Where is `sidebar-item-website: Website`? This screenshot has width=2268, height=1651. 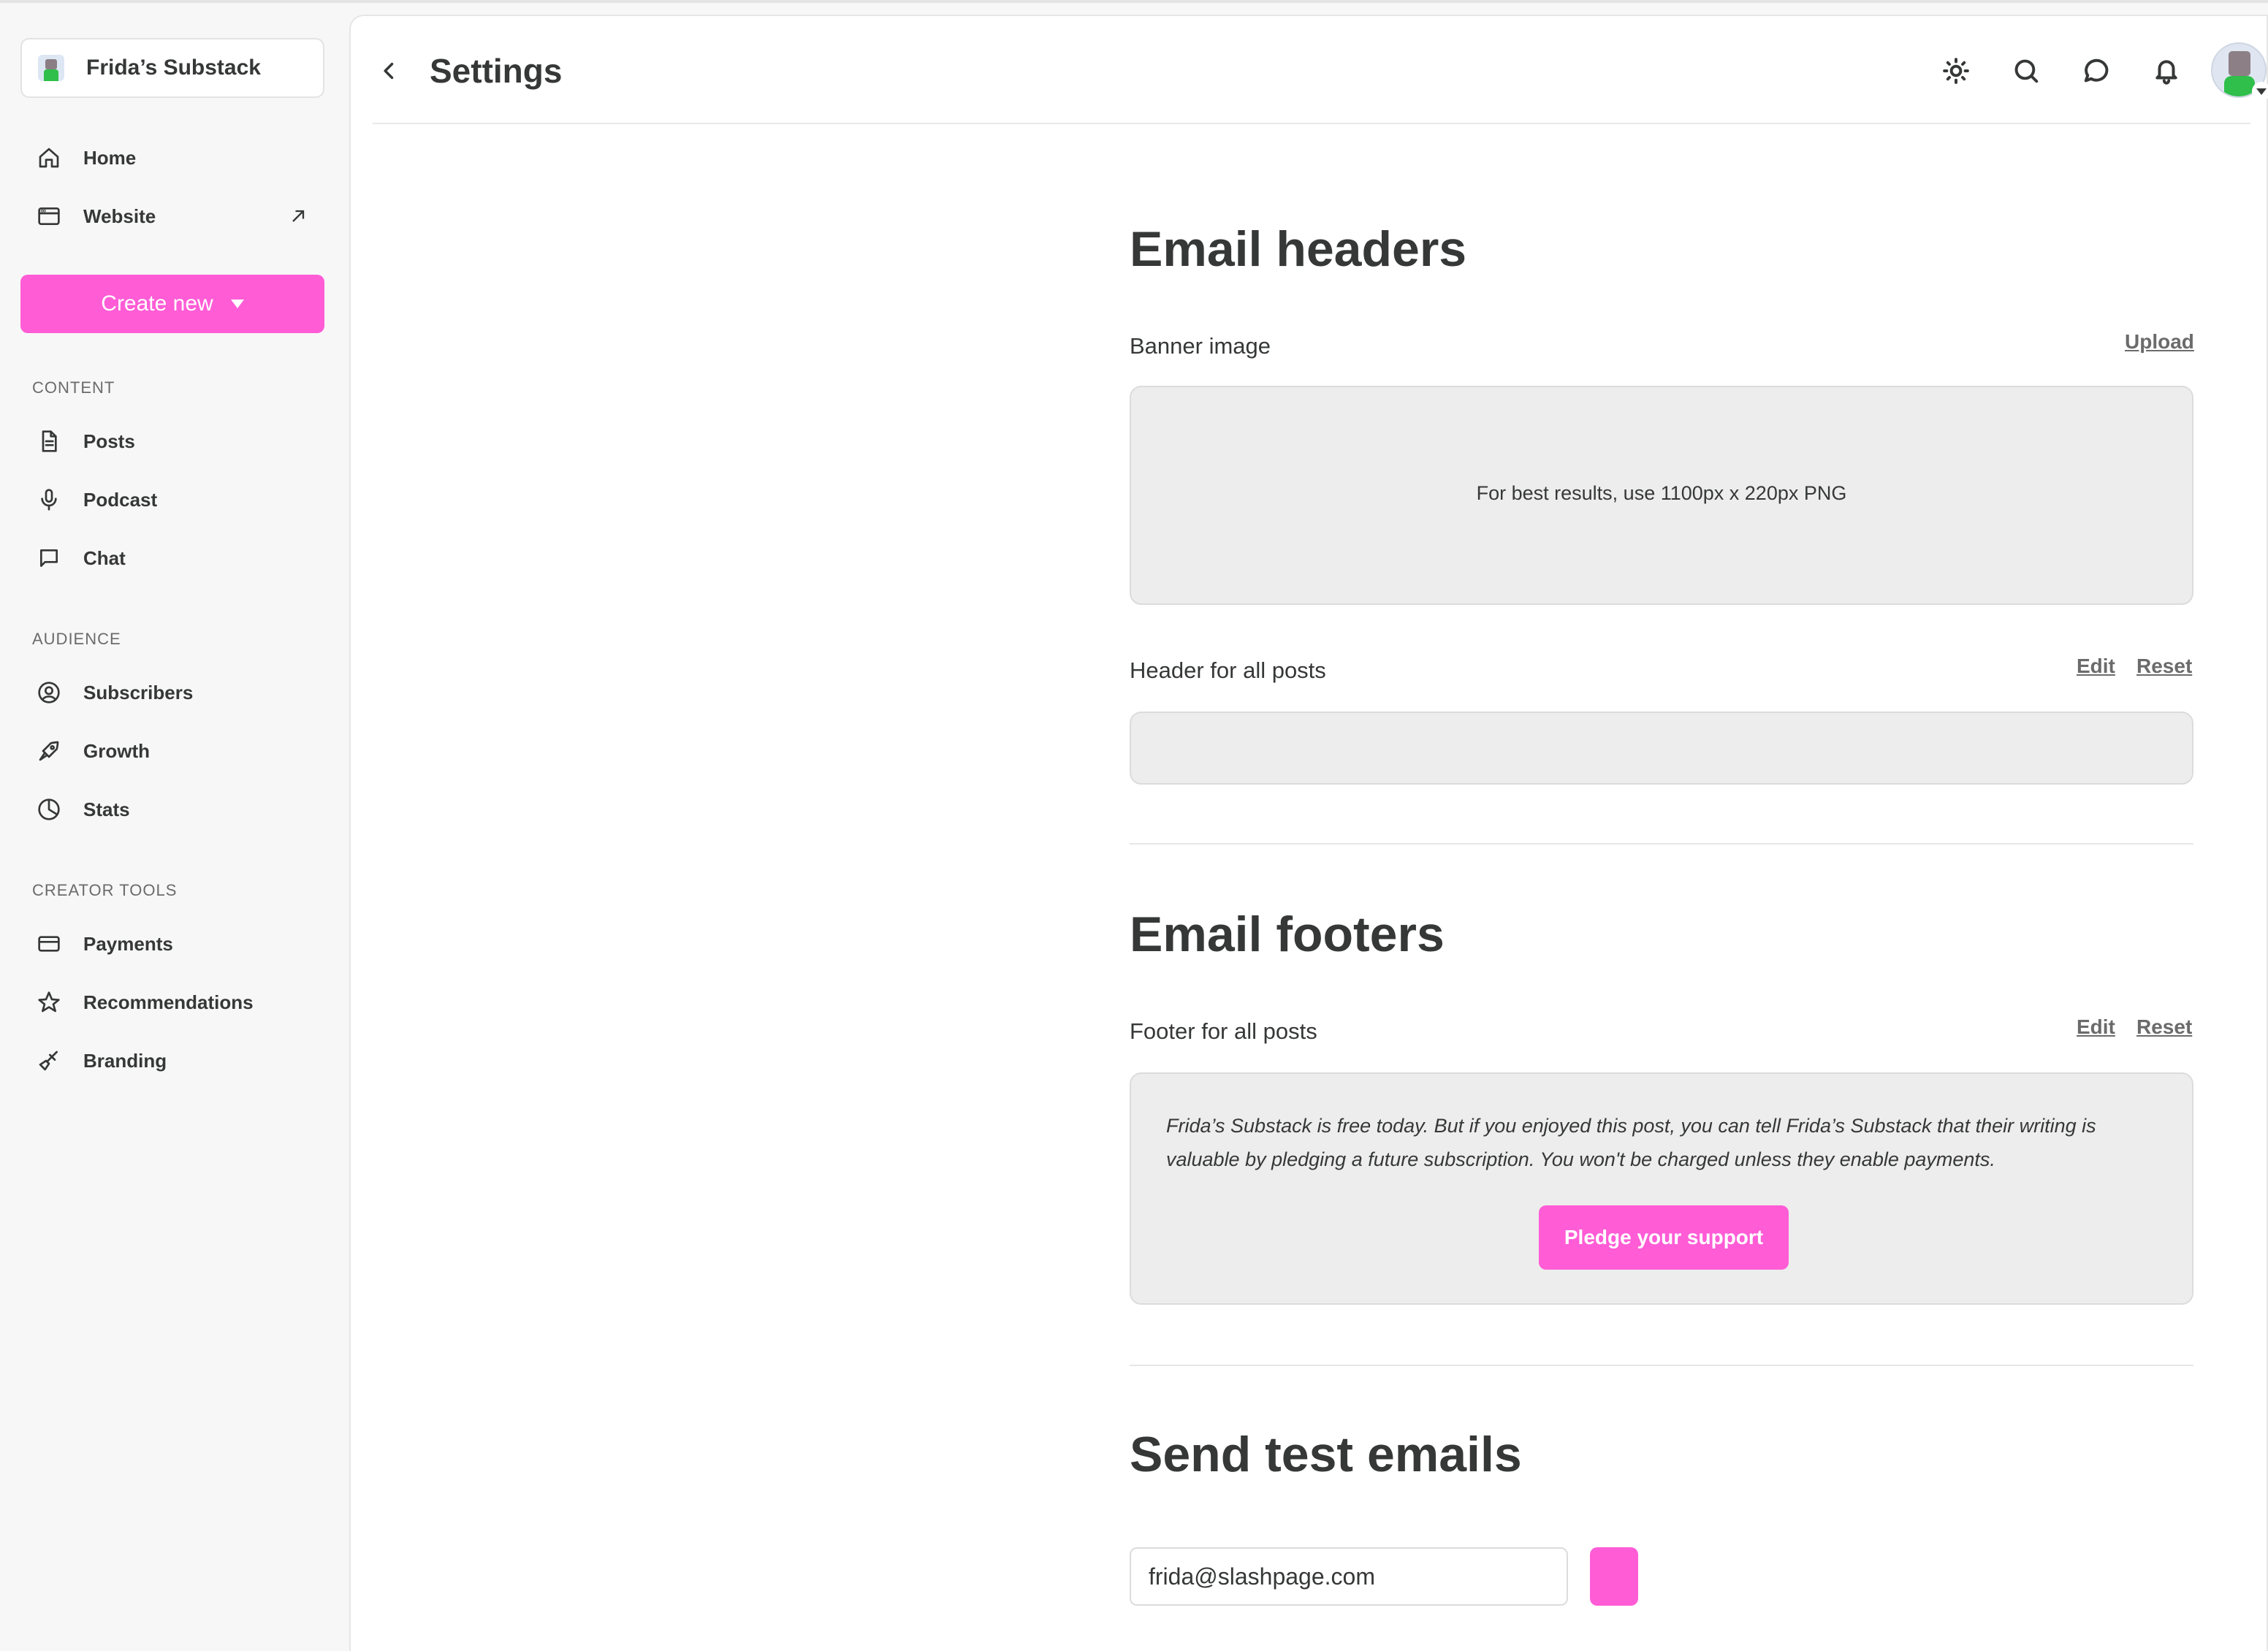 sidebar-item-website: Website is located at coordinates (172, 216).